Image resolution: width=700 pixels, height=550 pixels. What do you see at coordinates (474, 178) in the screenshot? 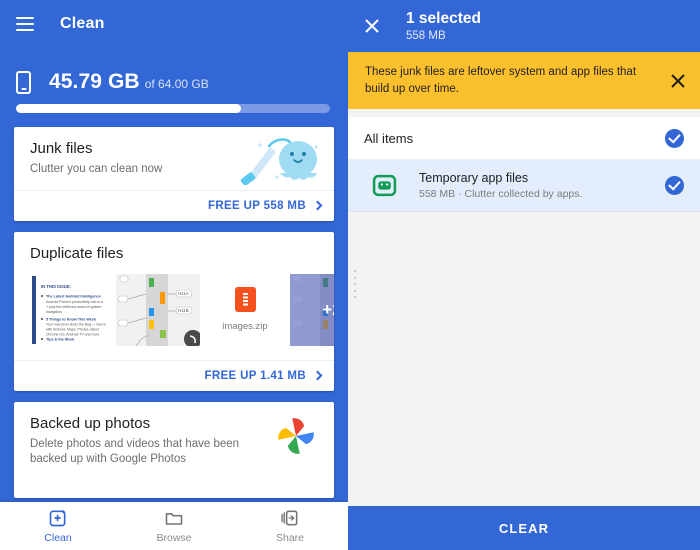
I see `item-title: Temporary app files` at bounding box center [474, 178].